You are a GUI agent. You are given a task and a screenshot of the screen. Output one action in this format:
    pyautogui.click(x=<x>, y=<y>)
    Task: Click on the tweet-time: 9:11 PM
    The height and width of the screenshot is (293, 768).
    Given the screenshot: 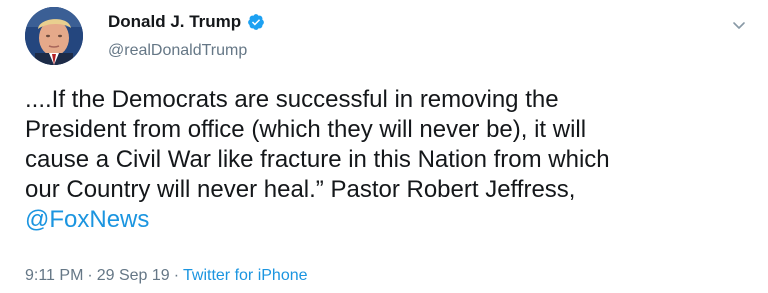 What is the action you would take?
    pyautogui.click(x=54, y=275)
    